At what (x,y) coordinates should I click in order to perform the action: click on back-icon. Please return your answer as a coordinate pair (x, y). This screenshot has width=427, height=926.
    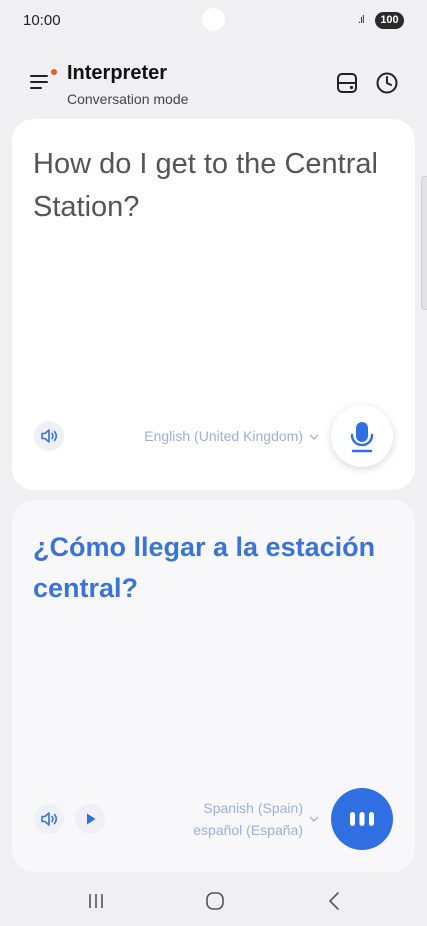
    Looking at the image, I should click on (335, 901).